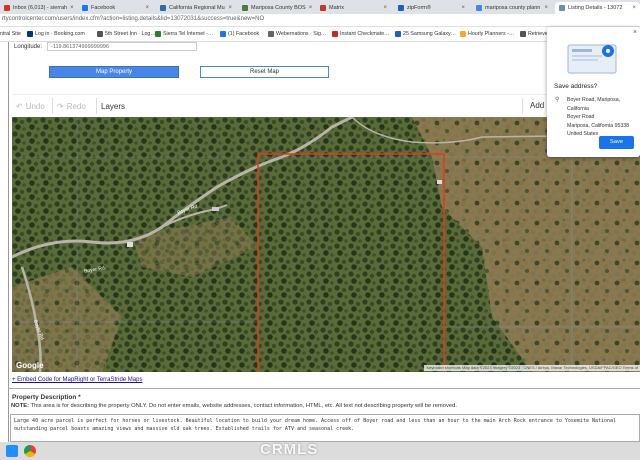 The width and height of the screenshot is (640, 460). Describe the element at coordinates (30, 451) in the screenshot. I see `chrome-icon` at that location.